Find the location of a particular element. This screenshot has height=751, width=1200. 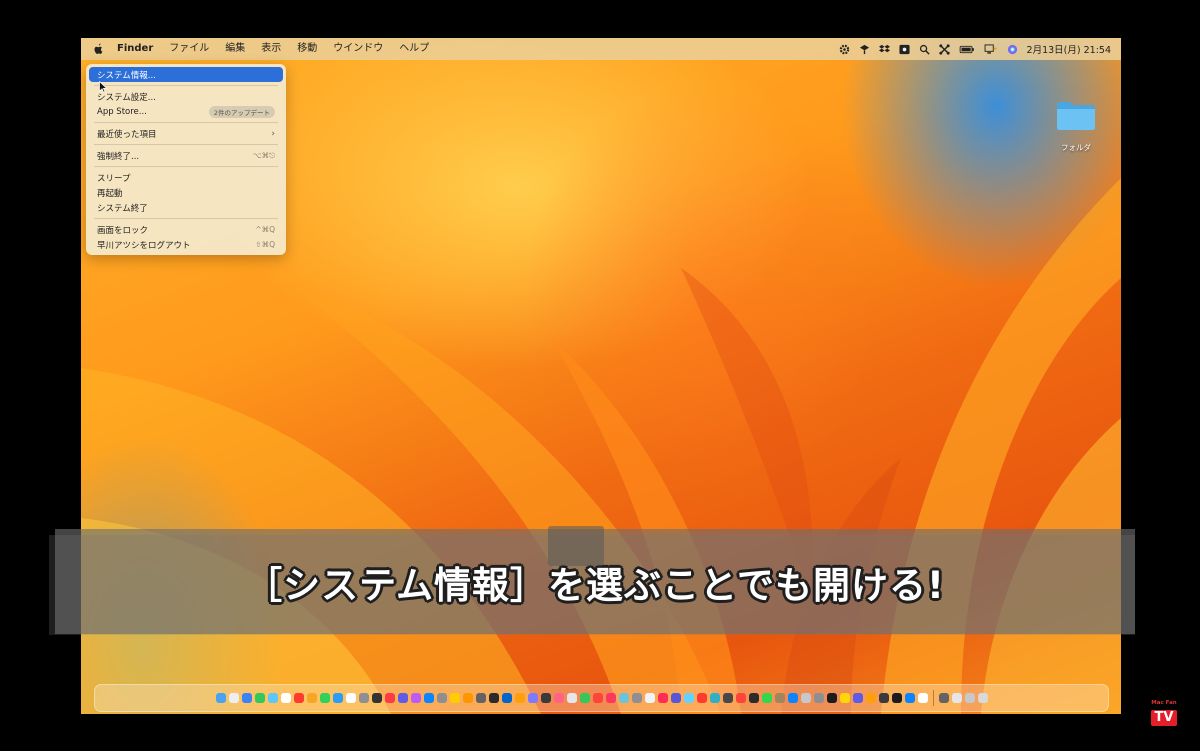

gear-icon is located at coordinates (844, 49).